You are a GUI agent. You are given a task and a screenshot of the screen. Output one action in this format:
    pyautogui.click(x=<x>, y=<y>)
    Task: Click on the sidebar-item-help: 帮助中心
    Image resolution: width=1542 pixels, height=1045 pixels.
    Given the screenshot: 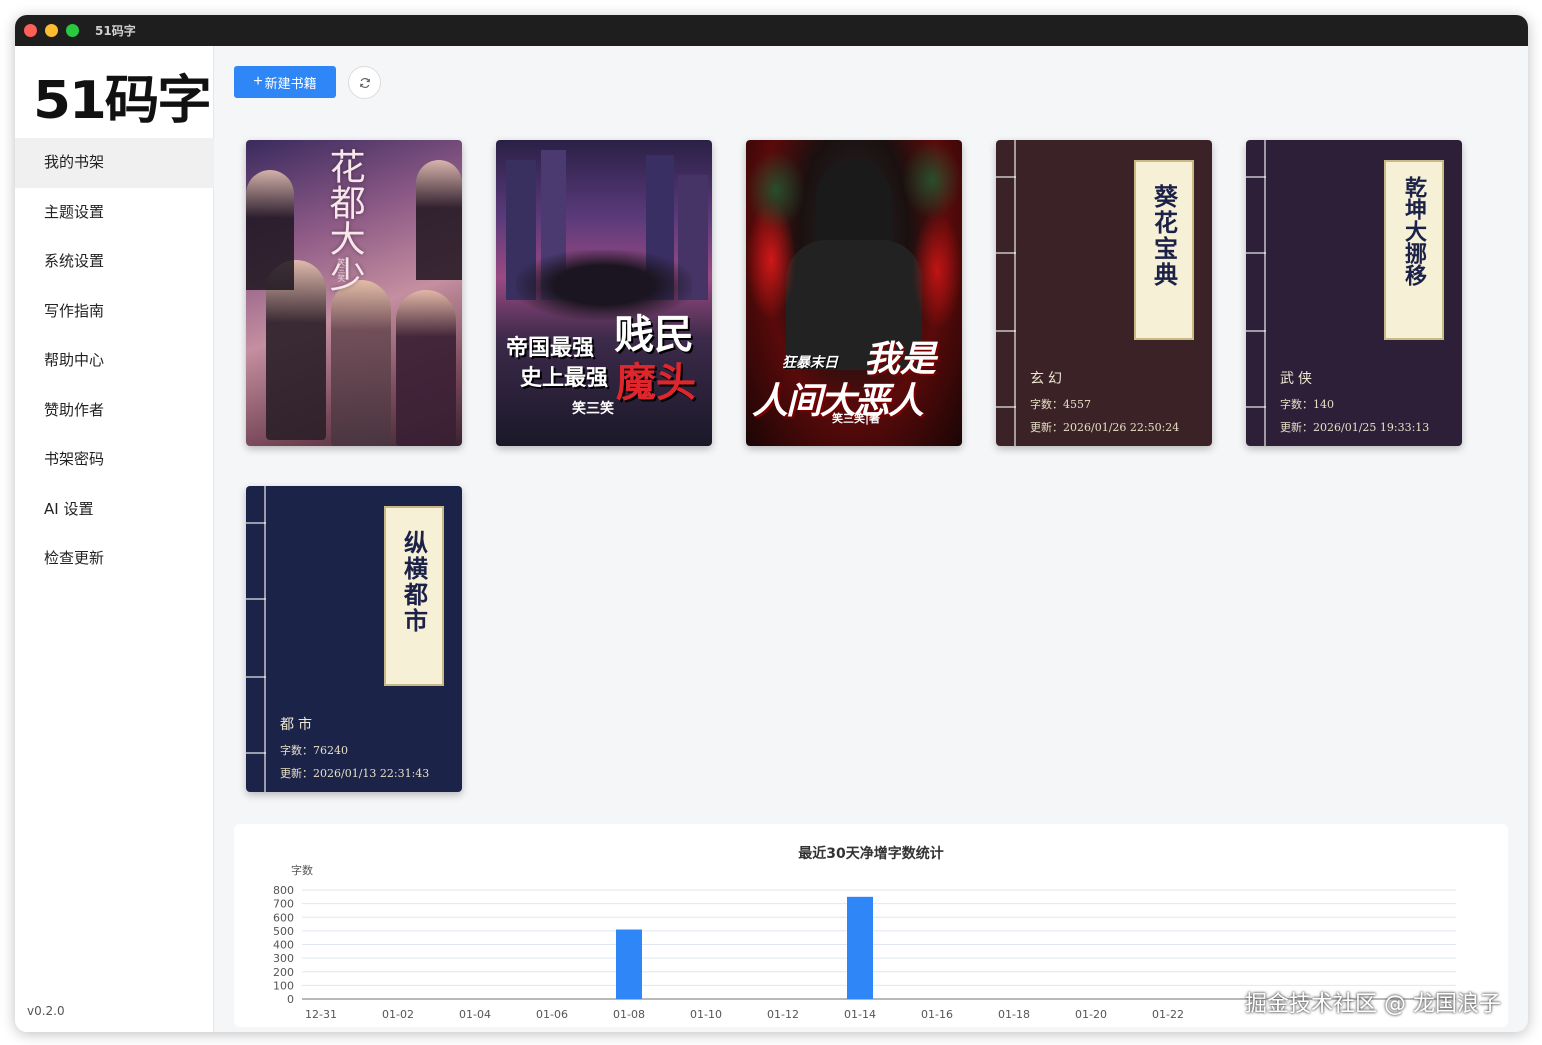 What is the action you would take?
    pyautogui.click(x=114, y=361)
    